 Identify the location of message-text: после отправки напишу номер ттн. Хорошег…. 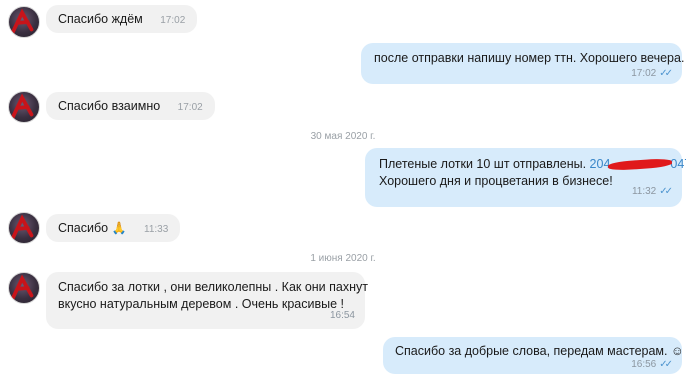
(529, 58).